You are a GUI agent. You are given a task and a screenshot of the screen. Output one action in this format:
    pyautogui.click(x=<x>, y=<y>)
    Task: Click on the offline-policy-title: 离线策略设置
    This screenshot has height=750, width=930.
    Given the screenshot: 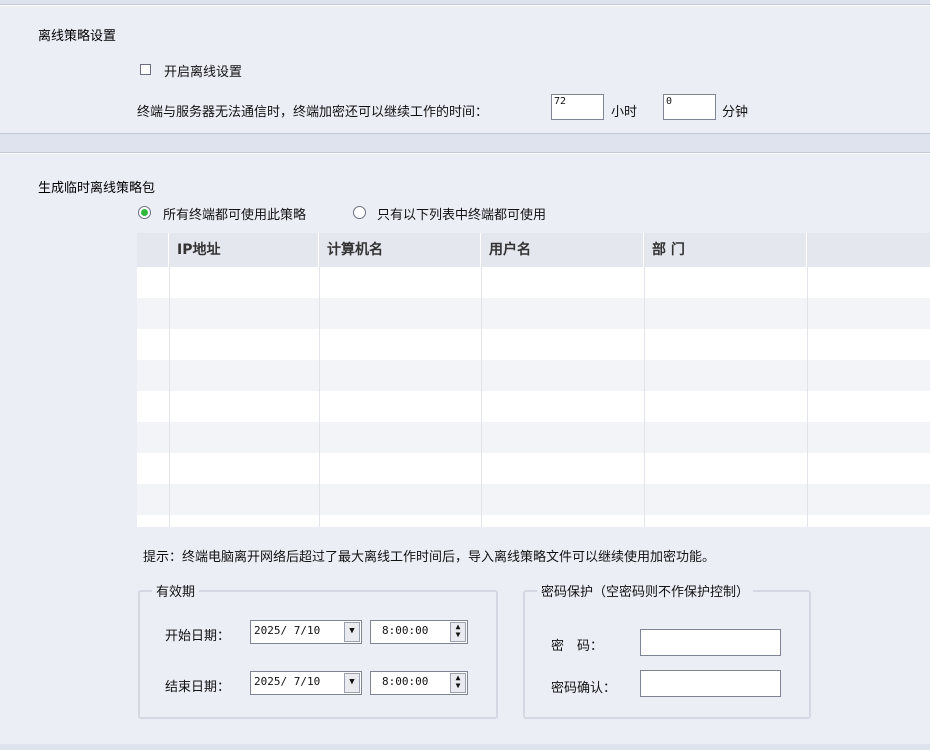 What is the action you would take?
    pyautogui.click(x=77, y=36)
    